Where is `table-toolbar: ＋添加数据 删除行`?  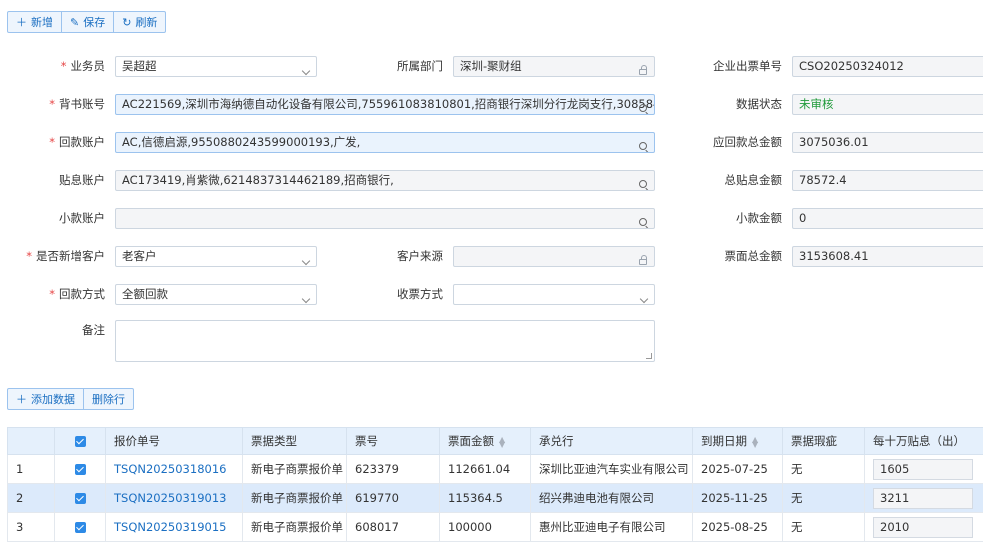 table-toolbar: ＋添加数据 删除行 is located at coordinates (70, 399).